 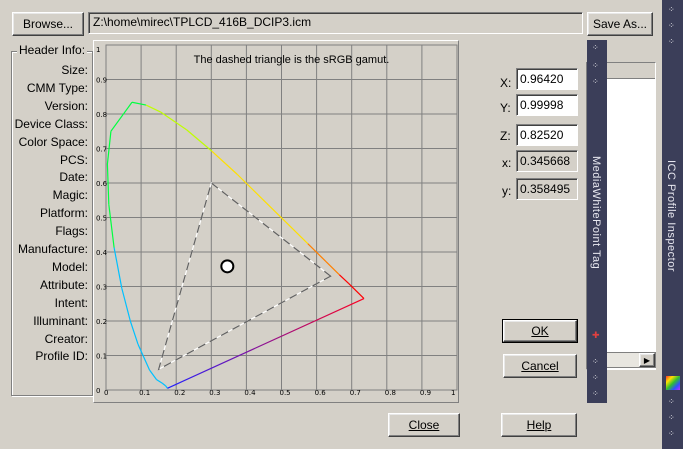 I want to click on cancel-button: Cancel, so click(x=540, y=366).